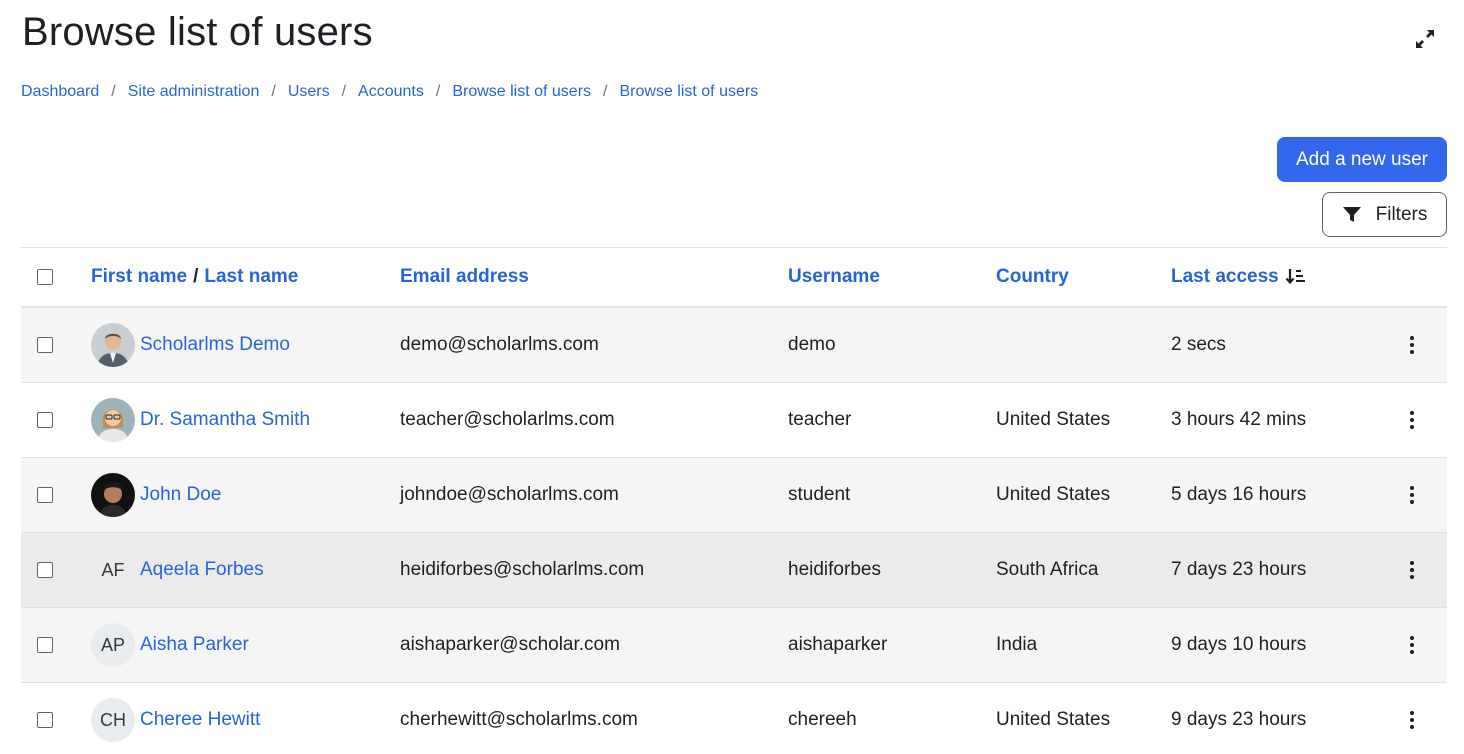  Describe the element at coordinates (820, 419) in the screenshot. I see `user-username: teacher` at that location.